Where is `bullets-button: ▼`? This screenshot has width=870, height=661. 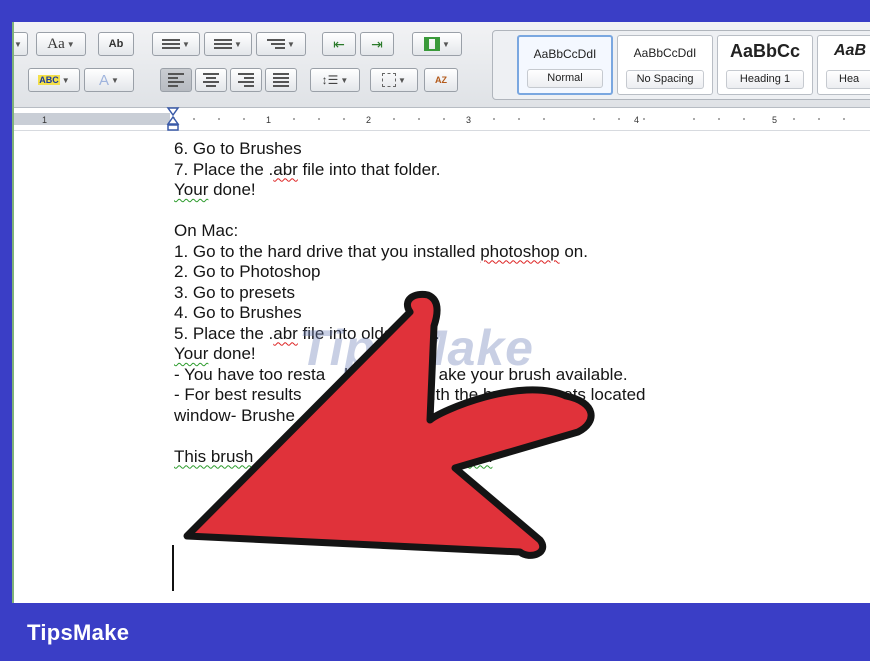
bullets-button: ▼ is located at coordinates (176, 44).